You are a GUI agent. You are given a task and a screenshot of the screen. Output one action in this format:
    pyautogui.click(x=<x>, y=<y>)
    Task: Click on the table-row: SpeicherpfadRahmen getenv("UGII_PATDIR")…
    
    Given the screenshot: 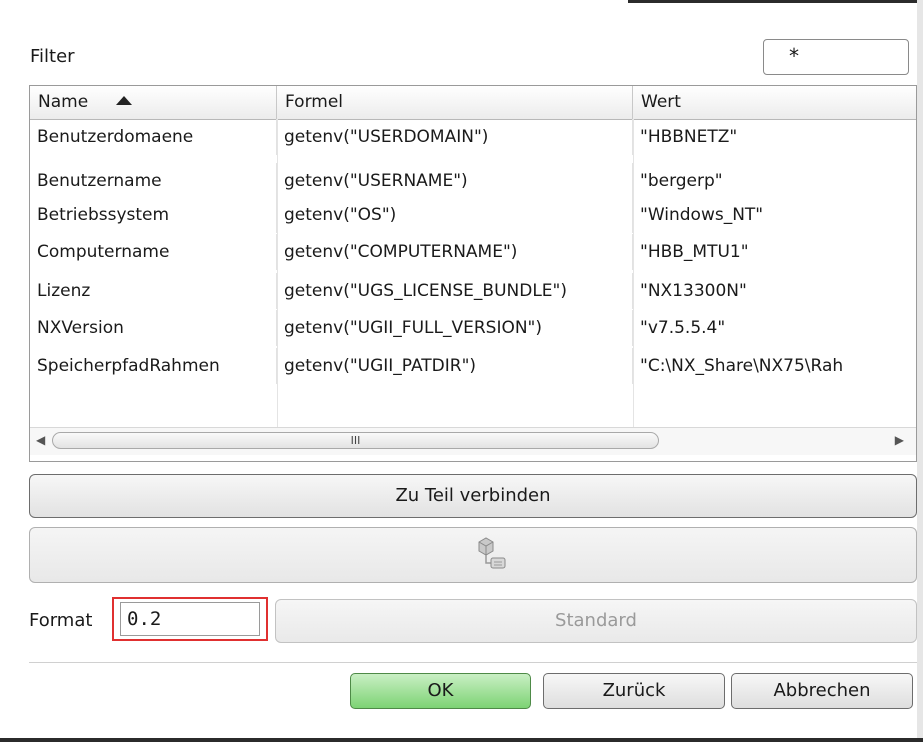 What is the action you would take?
    pyautogui.click(x=473, y=366)
    